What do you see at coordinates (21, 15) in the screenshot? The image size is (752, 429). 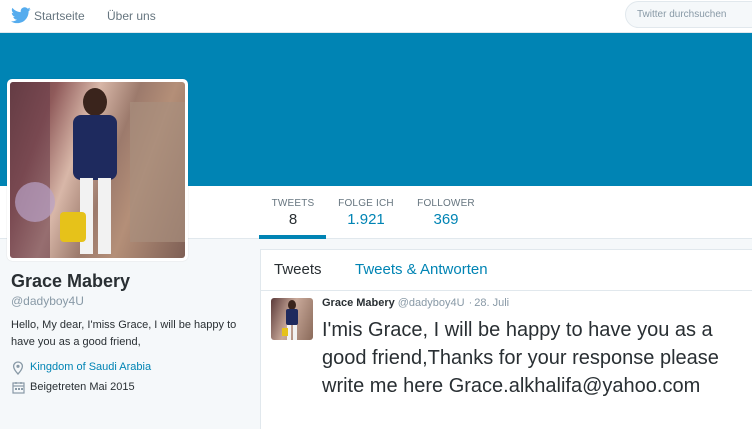 I see `twitter-bird-icon` at bounding box center [21, 15].